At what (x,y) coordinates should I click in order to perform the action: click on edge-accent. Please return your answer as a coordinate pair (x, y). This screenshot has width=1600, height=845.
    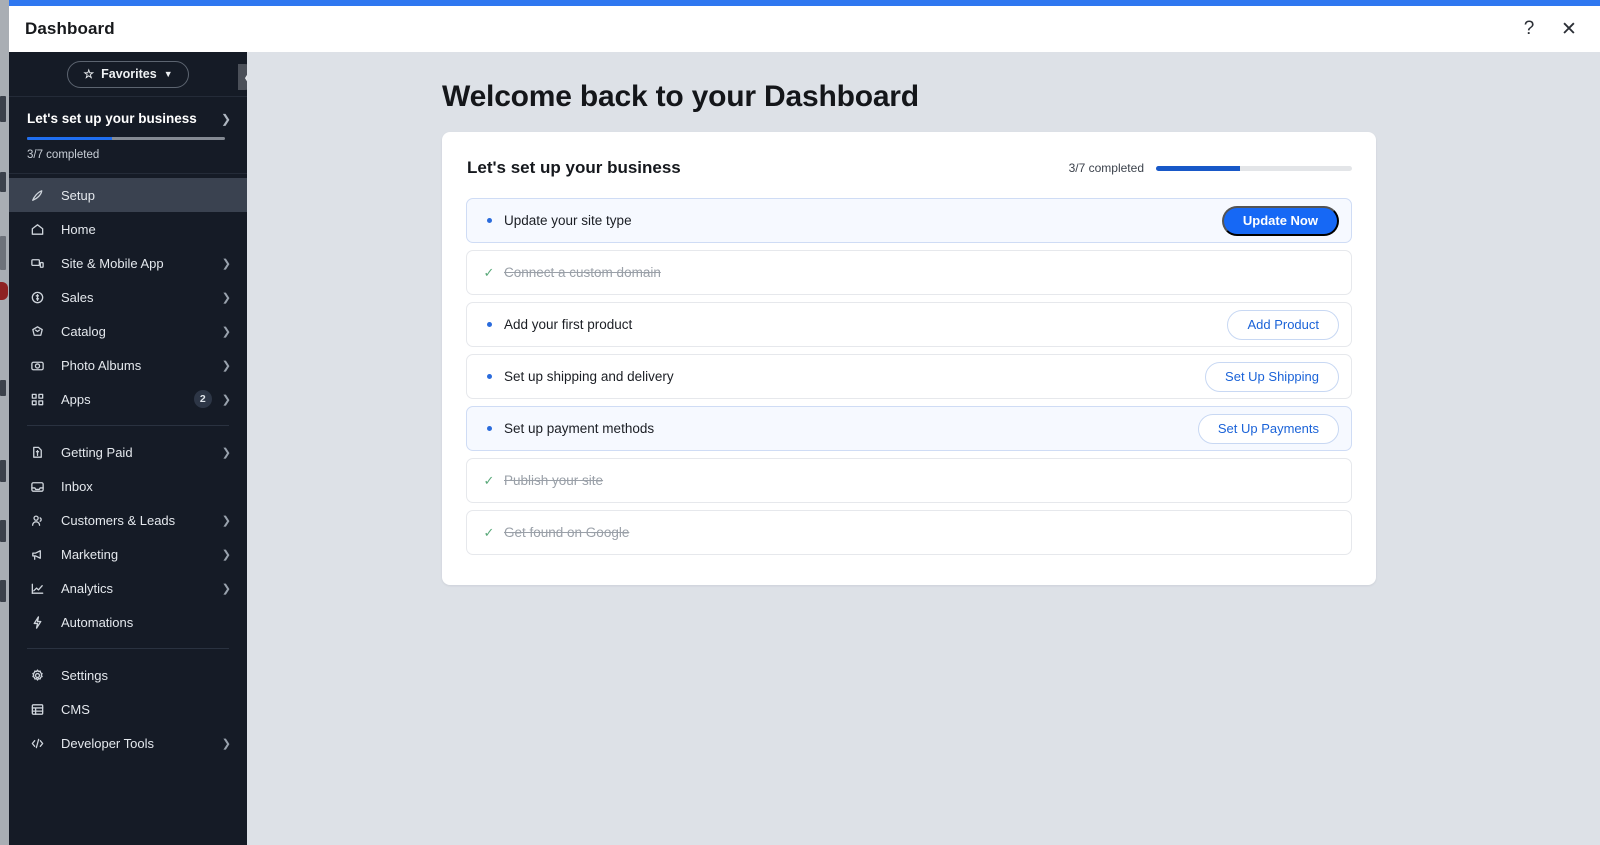
    Looking at the image, I should click on (4, 291).